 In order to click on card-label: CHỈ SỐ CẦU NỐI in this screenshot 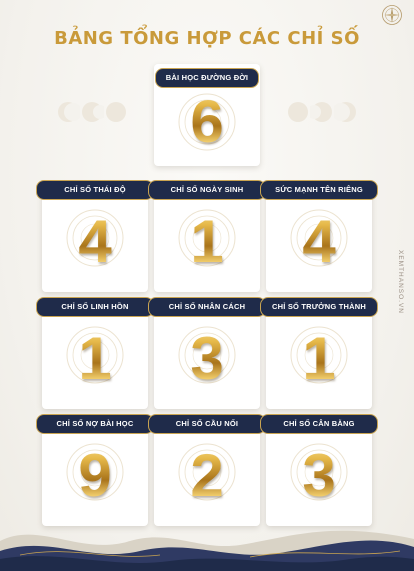, I will do `click(207, 424)`.